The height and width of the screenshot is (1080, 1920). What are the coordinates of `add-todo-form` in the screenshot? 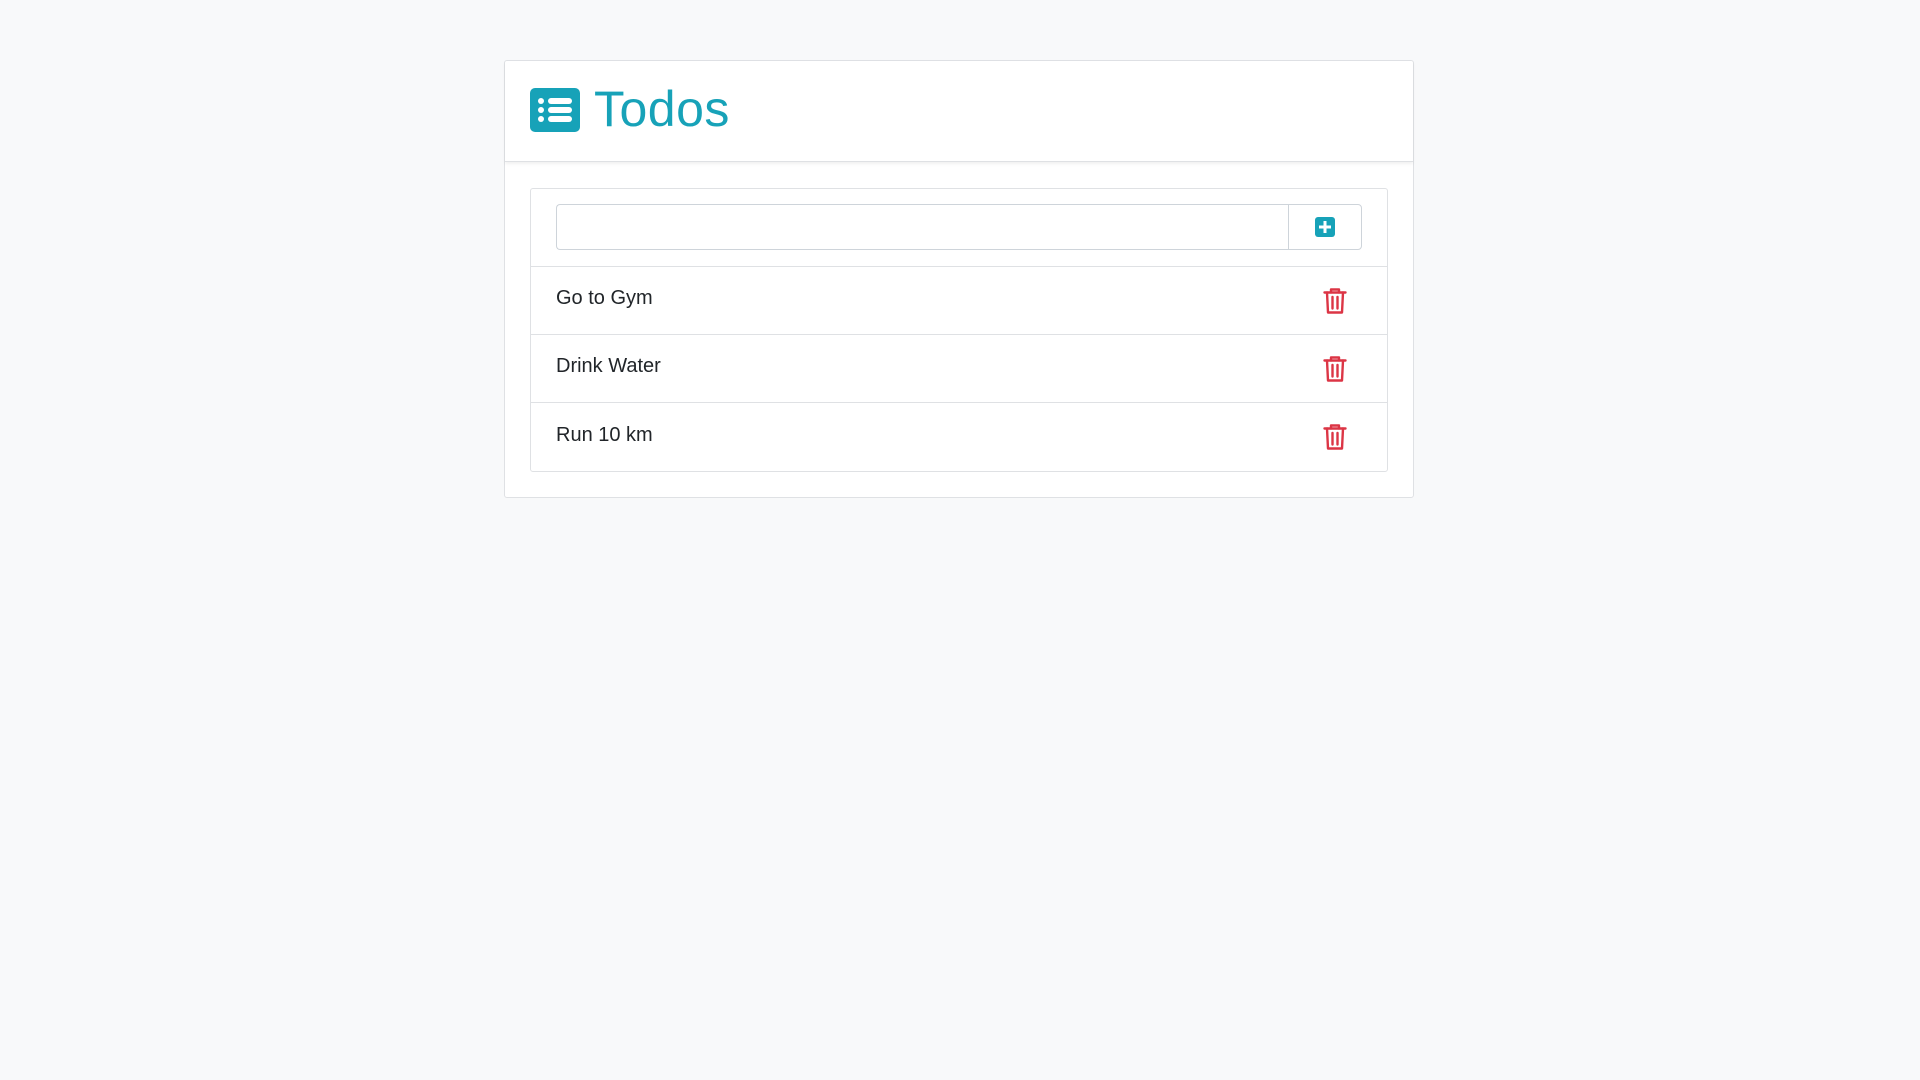 It's located at (959, 228).